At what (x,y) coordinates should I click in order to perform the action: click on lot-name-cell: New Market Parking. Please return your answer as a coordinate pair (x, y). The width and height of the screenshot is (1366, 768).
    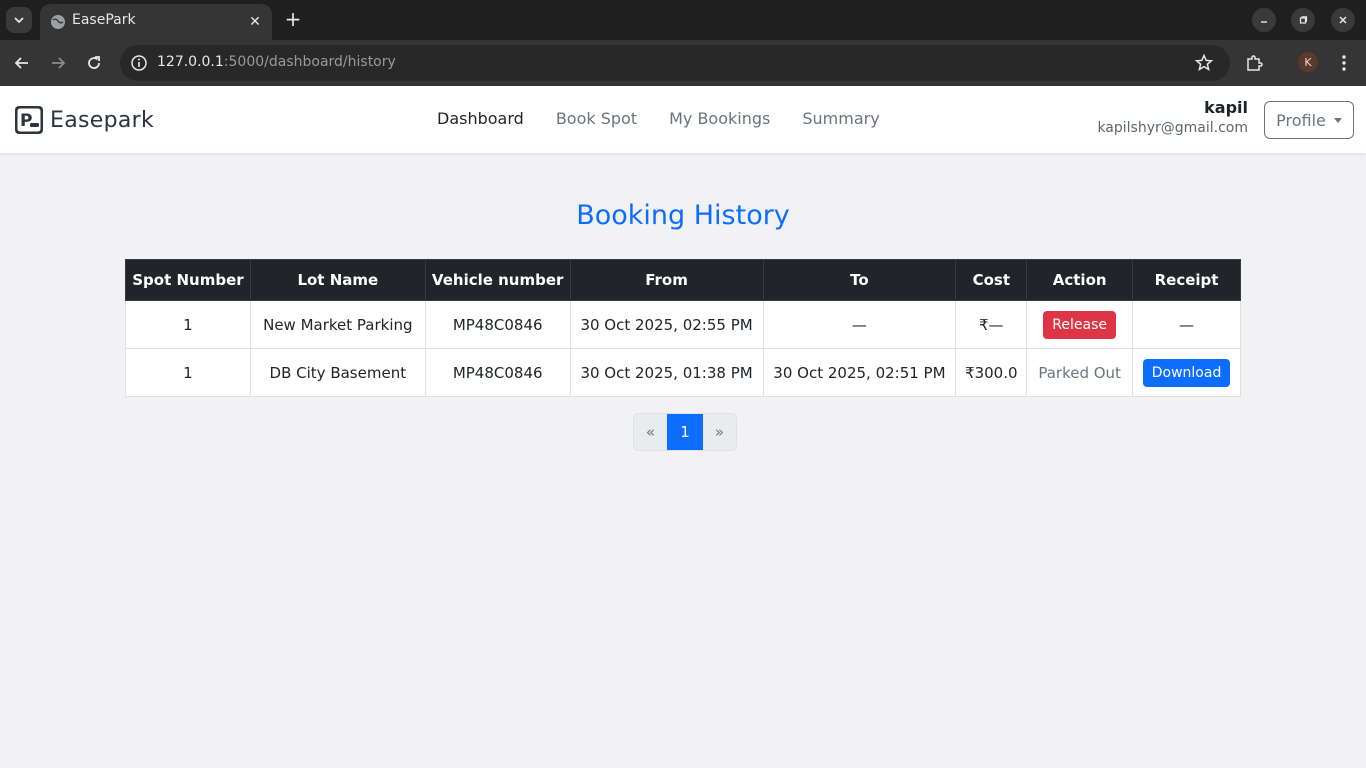
    Looking at the image, I should click on (337, 324).